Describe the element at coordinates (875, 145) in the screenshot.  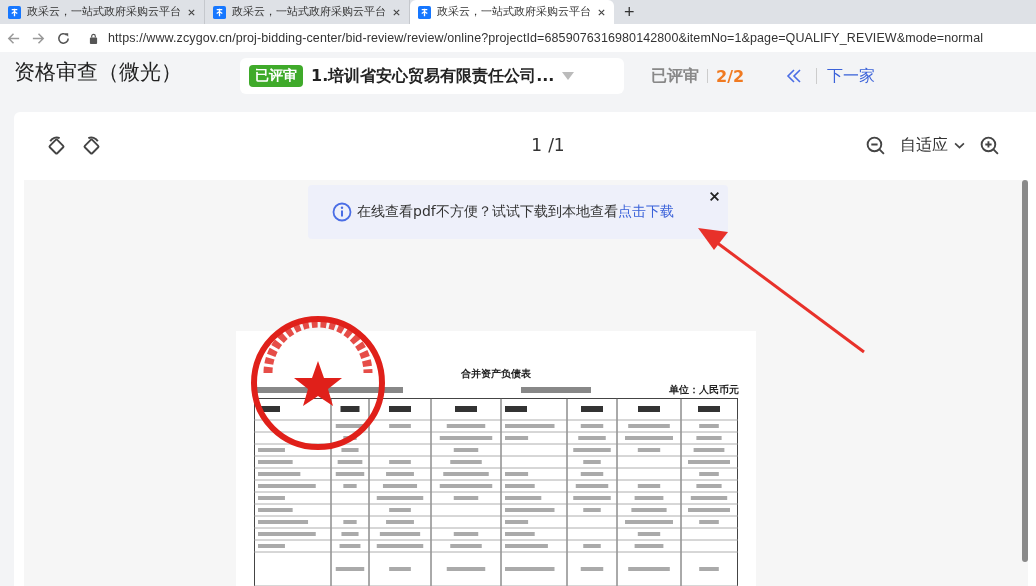
I see `zoom-out-icon` at that location.